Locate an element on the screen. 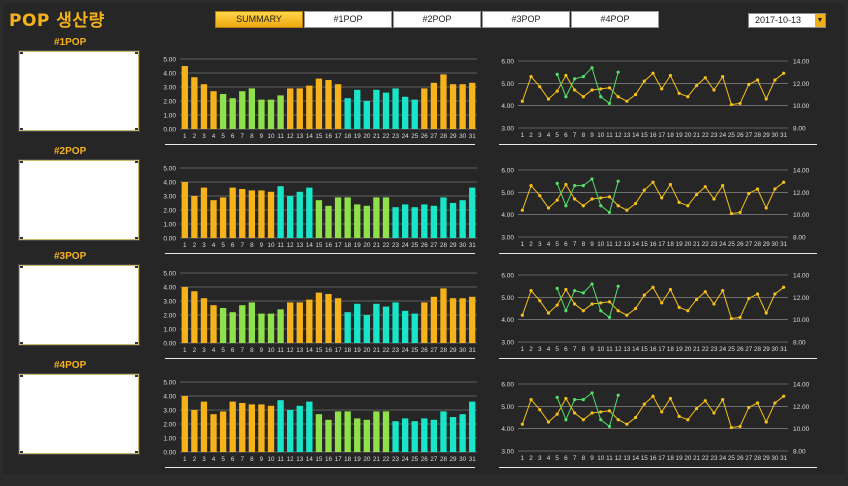 This screenshot has height=486, width=848. x-tick-label: 22 is located at coordinates (386, 245).